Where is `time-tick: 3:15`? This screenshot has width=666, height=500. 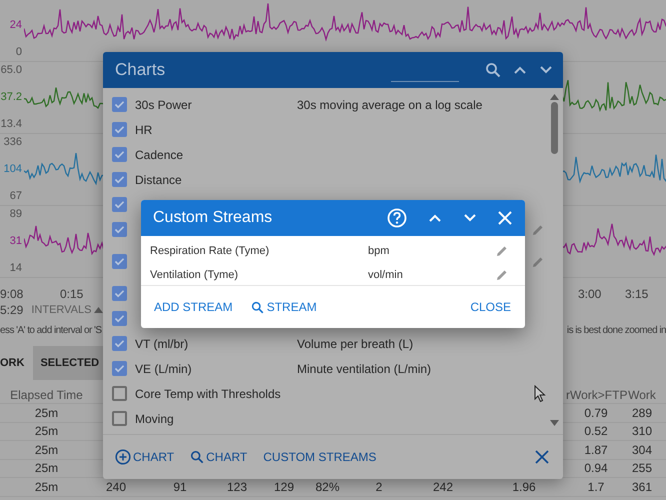
time-tick: 3:15 is located at coordinates (636, 294).